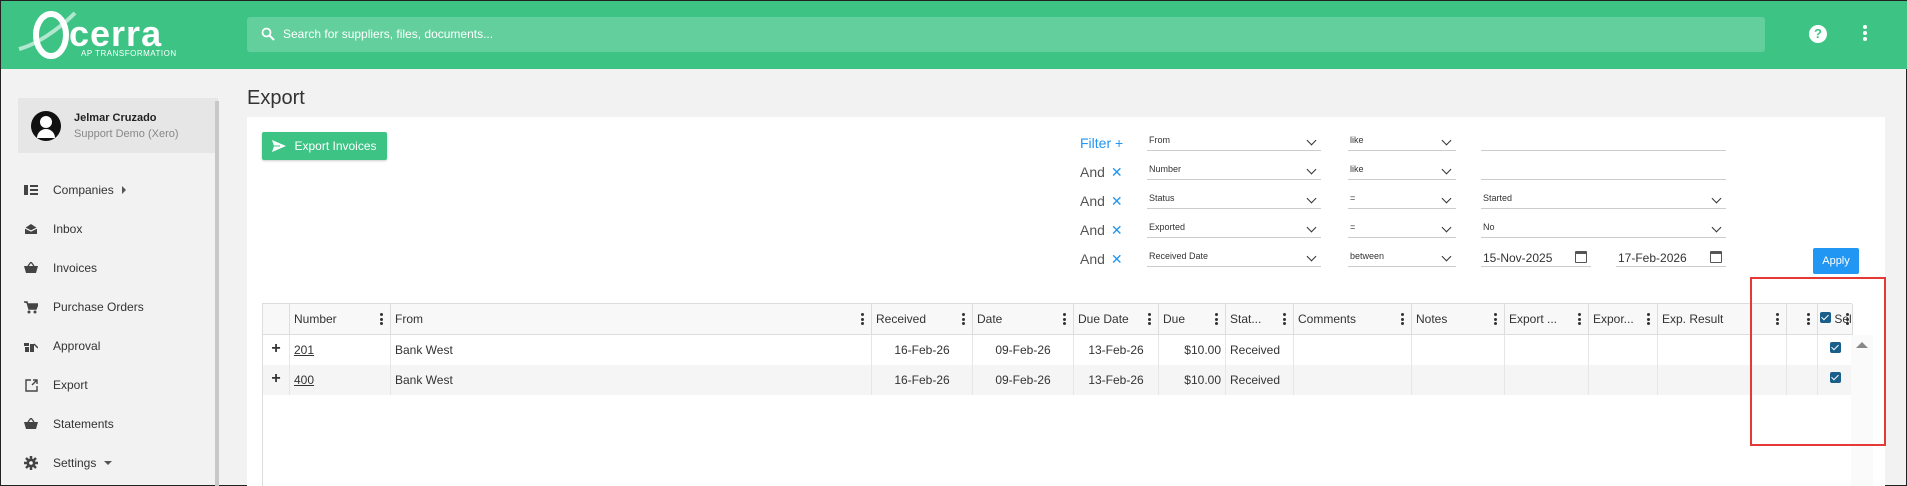  Describe the element at coordinates (1818, 361) in the screenshot. I see `highlight-box` at that location.